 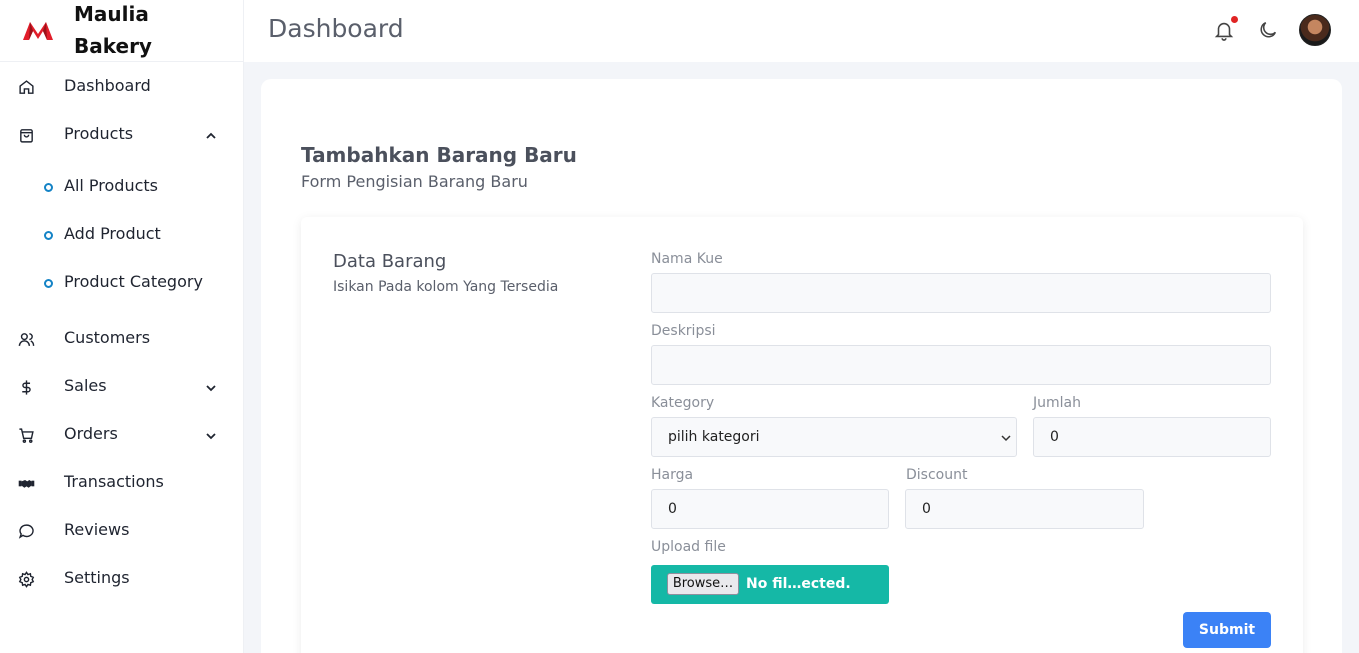 What do you see at coordinates (122, 435) in the screenshot?
I see `sidebar-item-orders: Orders` at bounding box center [122, 435].